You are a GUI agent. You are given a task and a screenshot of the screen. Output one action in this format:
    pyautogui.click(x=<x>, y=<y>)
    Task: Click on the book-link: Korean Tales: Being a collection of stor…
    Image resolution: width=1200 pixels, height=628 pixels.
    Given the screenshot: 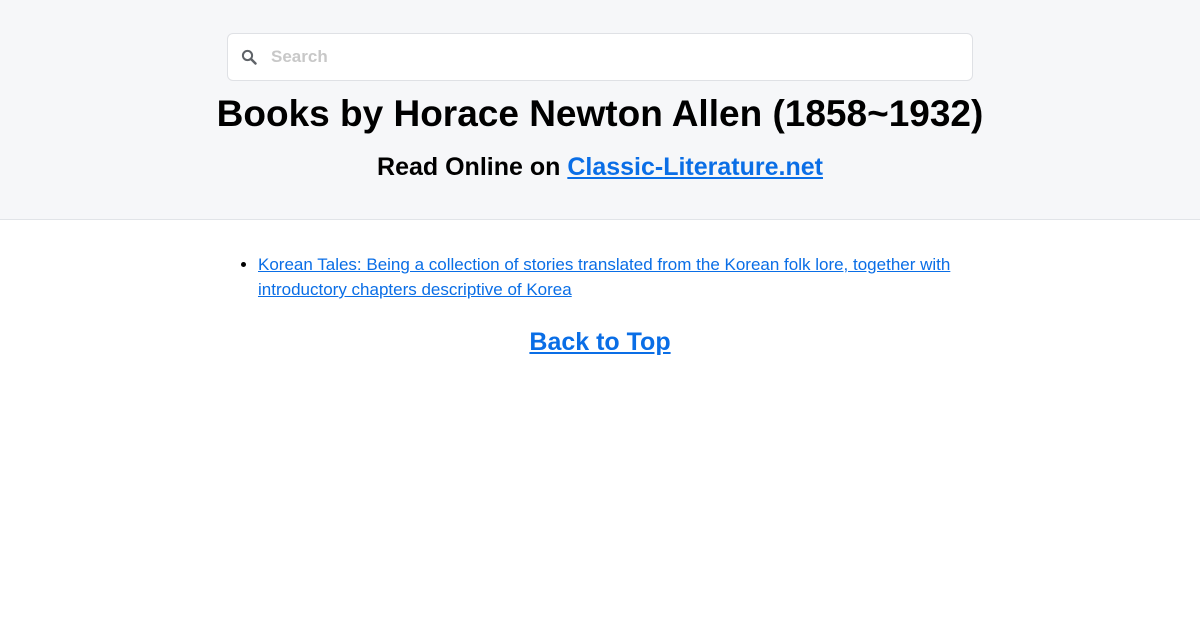 What is the action you would take?
    pyautogui.click(x=604, y=277)
    